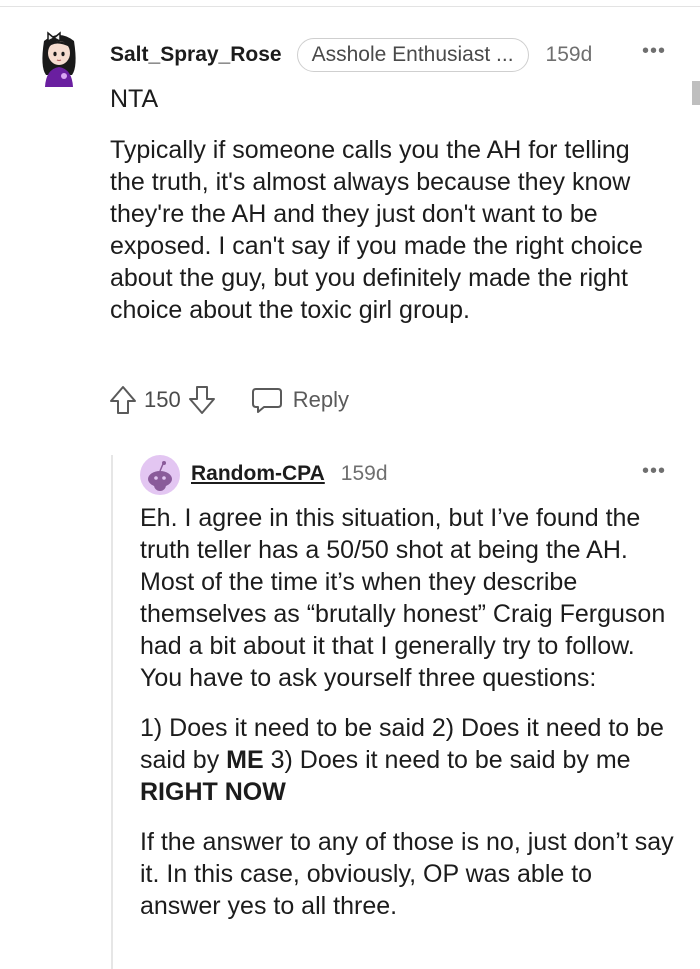  I want to click on reply-button: Reply, so click(300, 400).